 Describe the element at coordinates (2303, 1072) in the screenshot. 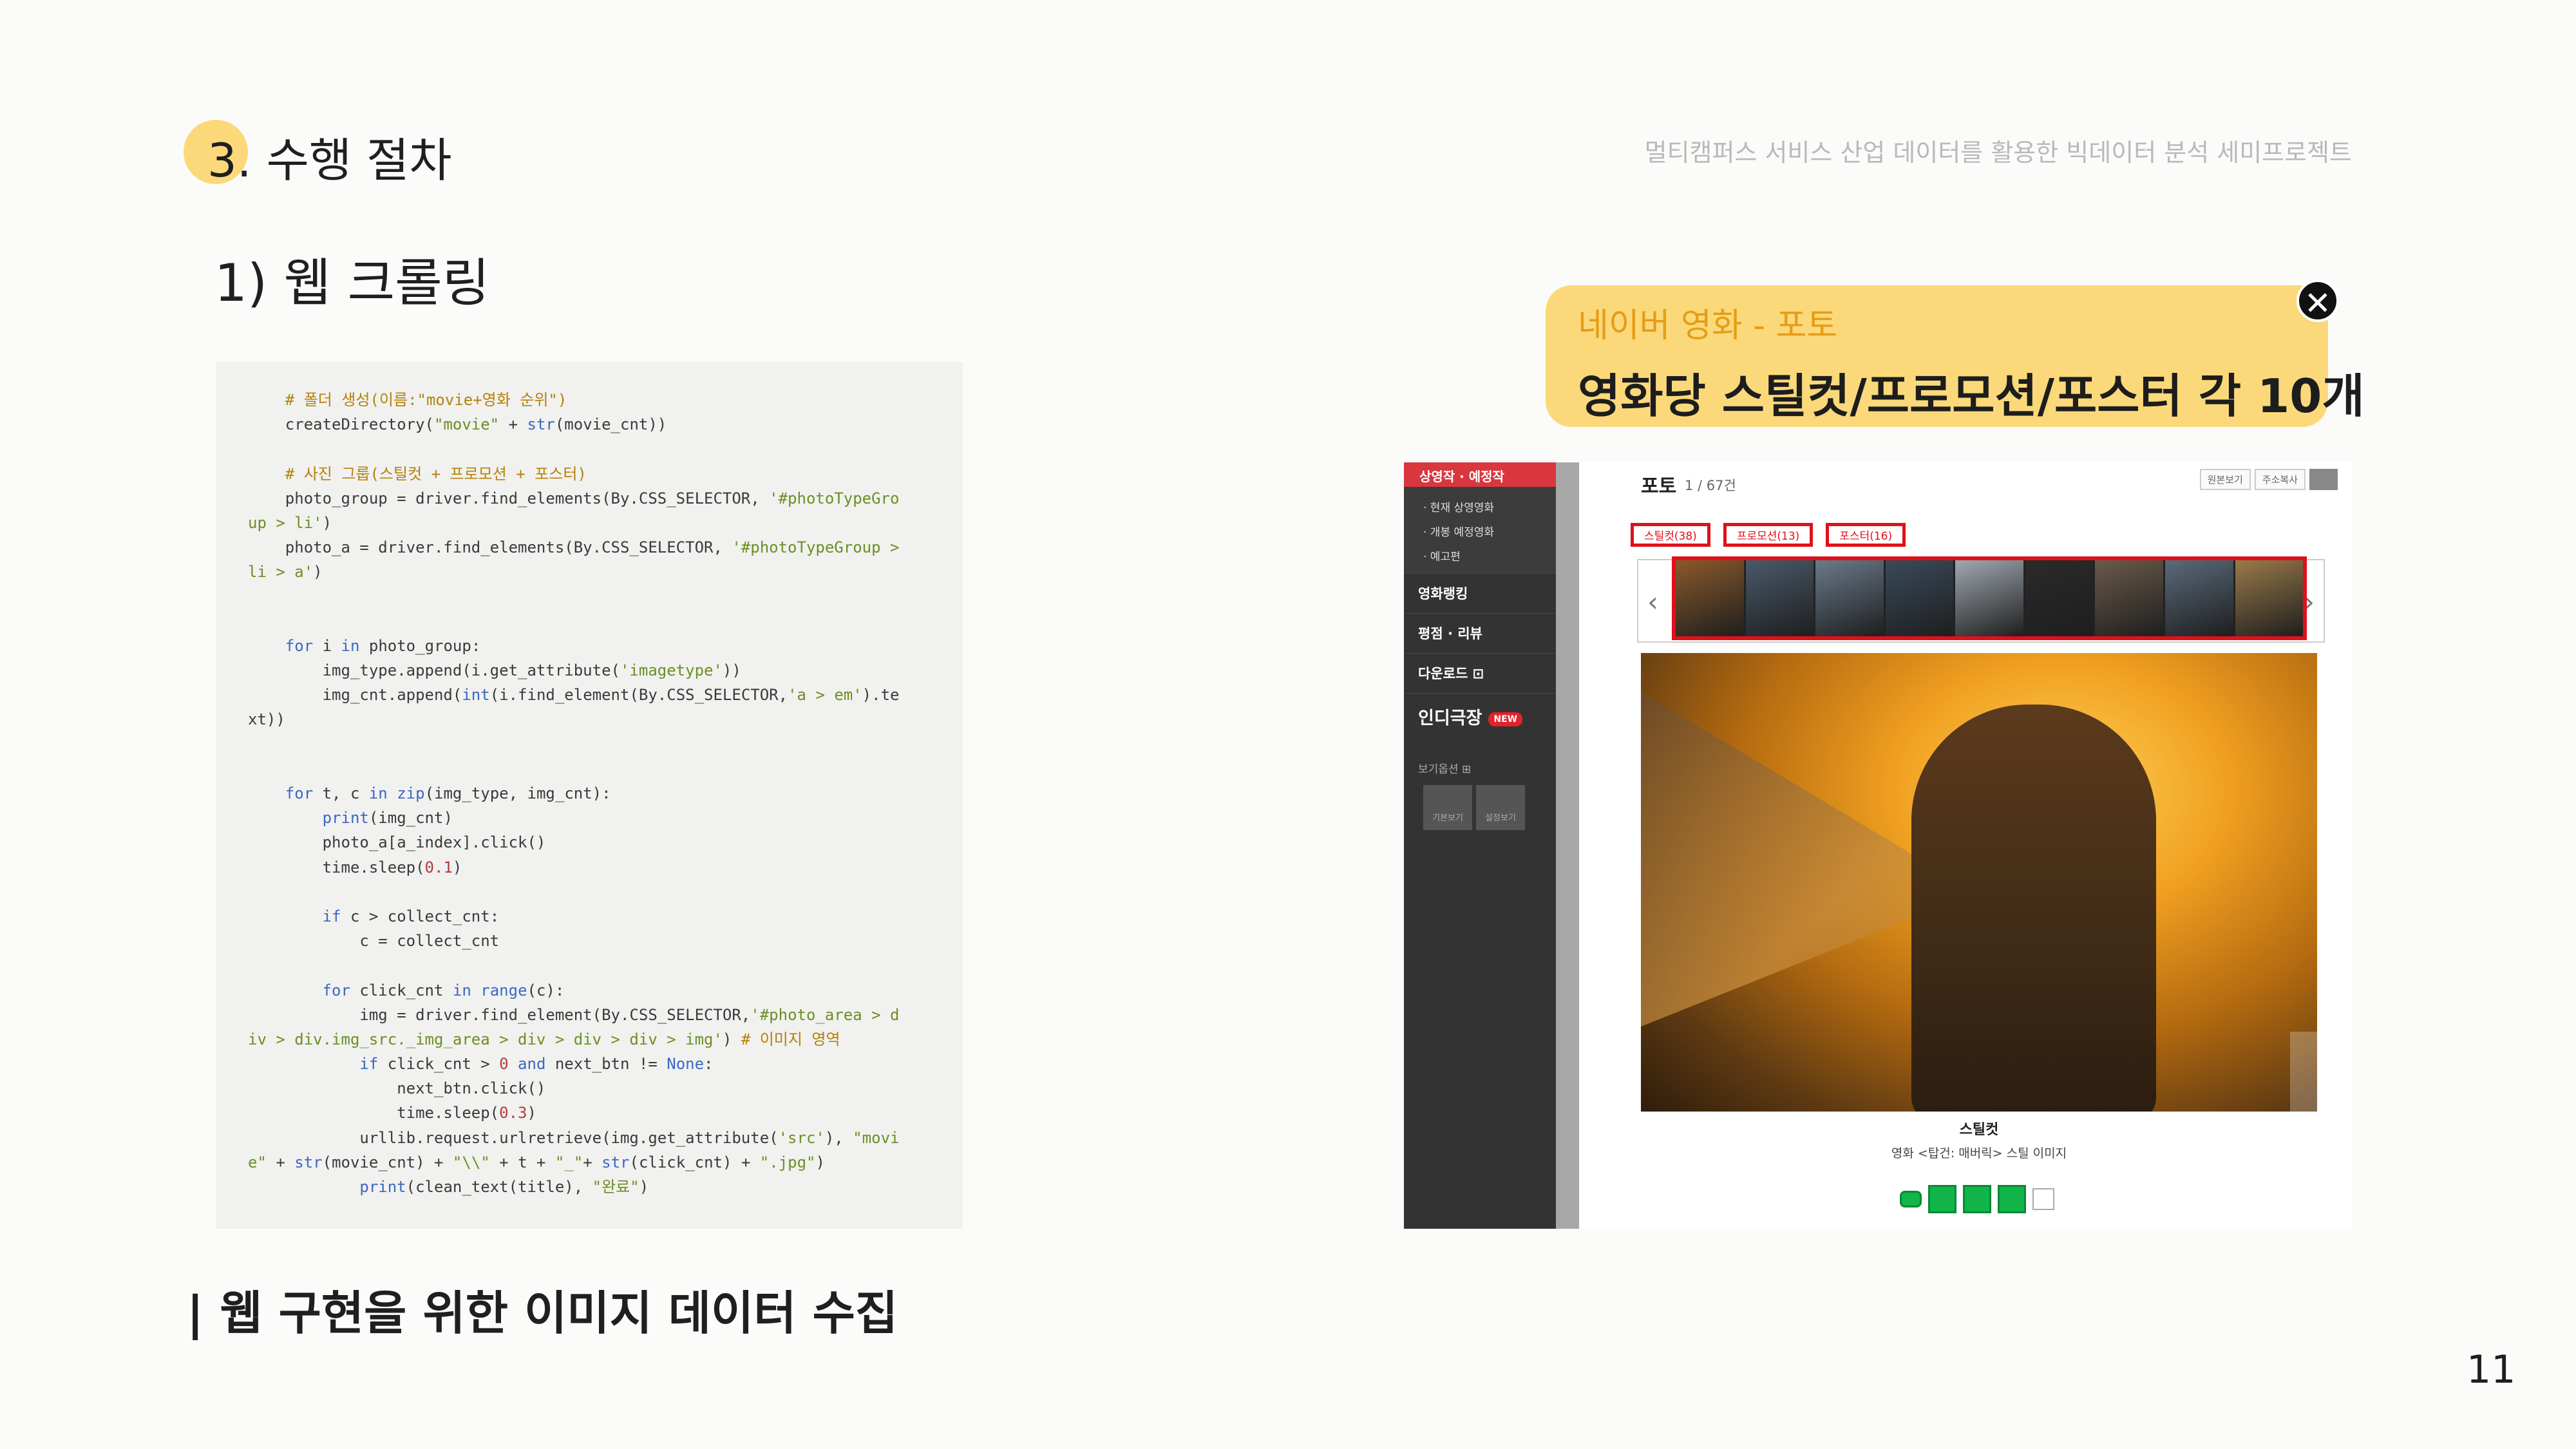

I see `next-photo-button: ›` at that location.